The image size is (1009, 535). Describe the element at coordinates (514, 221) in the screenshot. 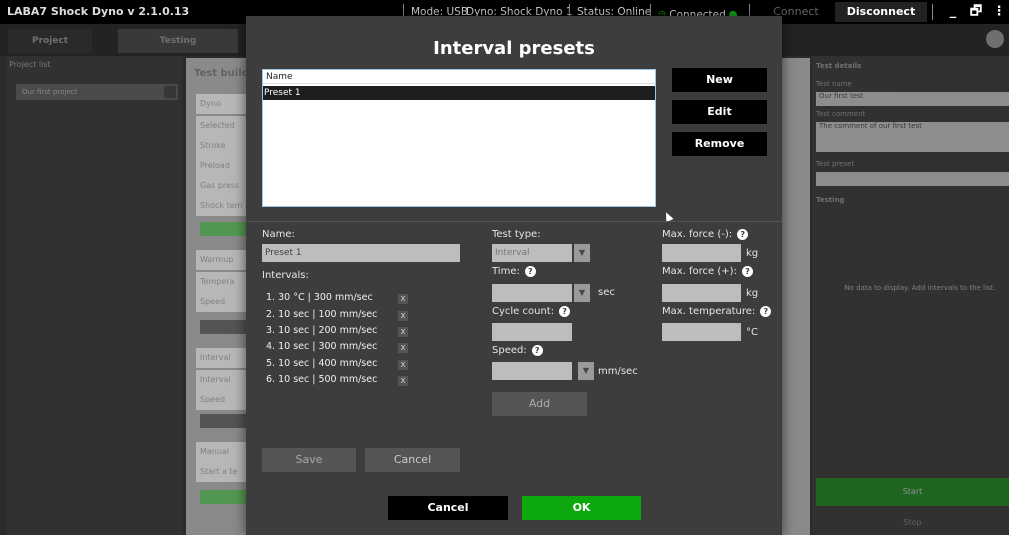

I see `dialog-divider` at that location.